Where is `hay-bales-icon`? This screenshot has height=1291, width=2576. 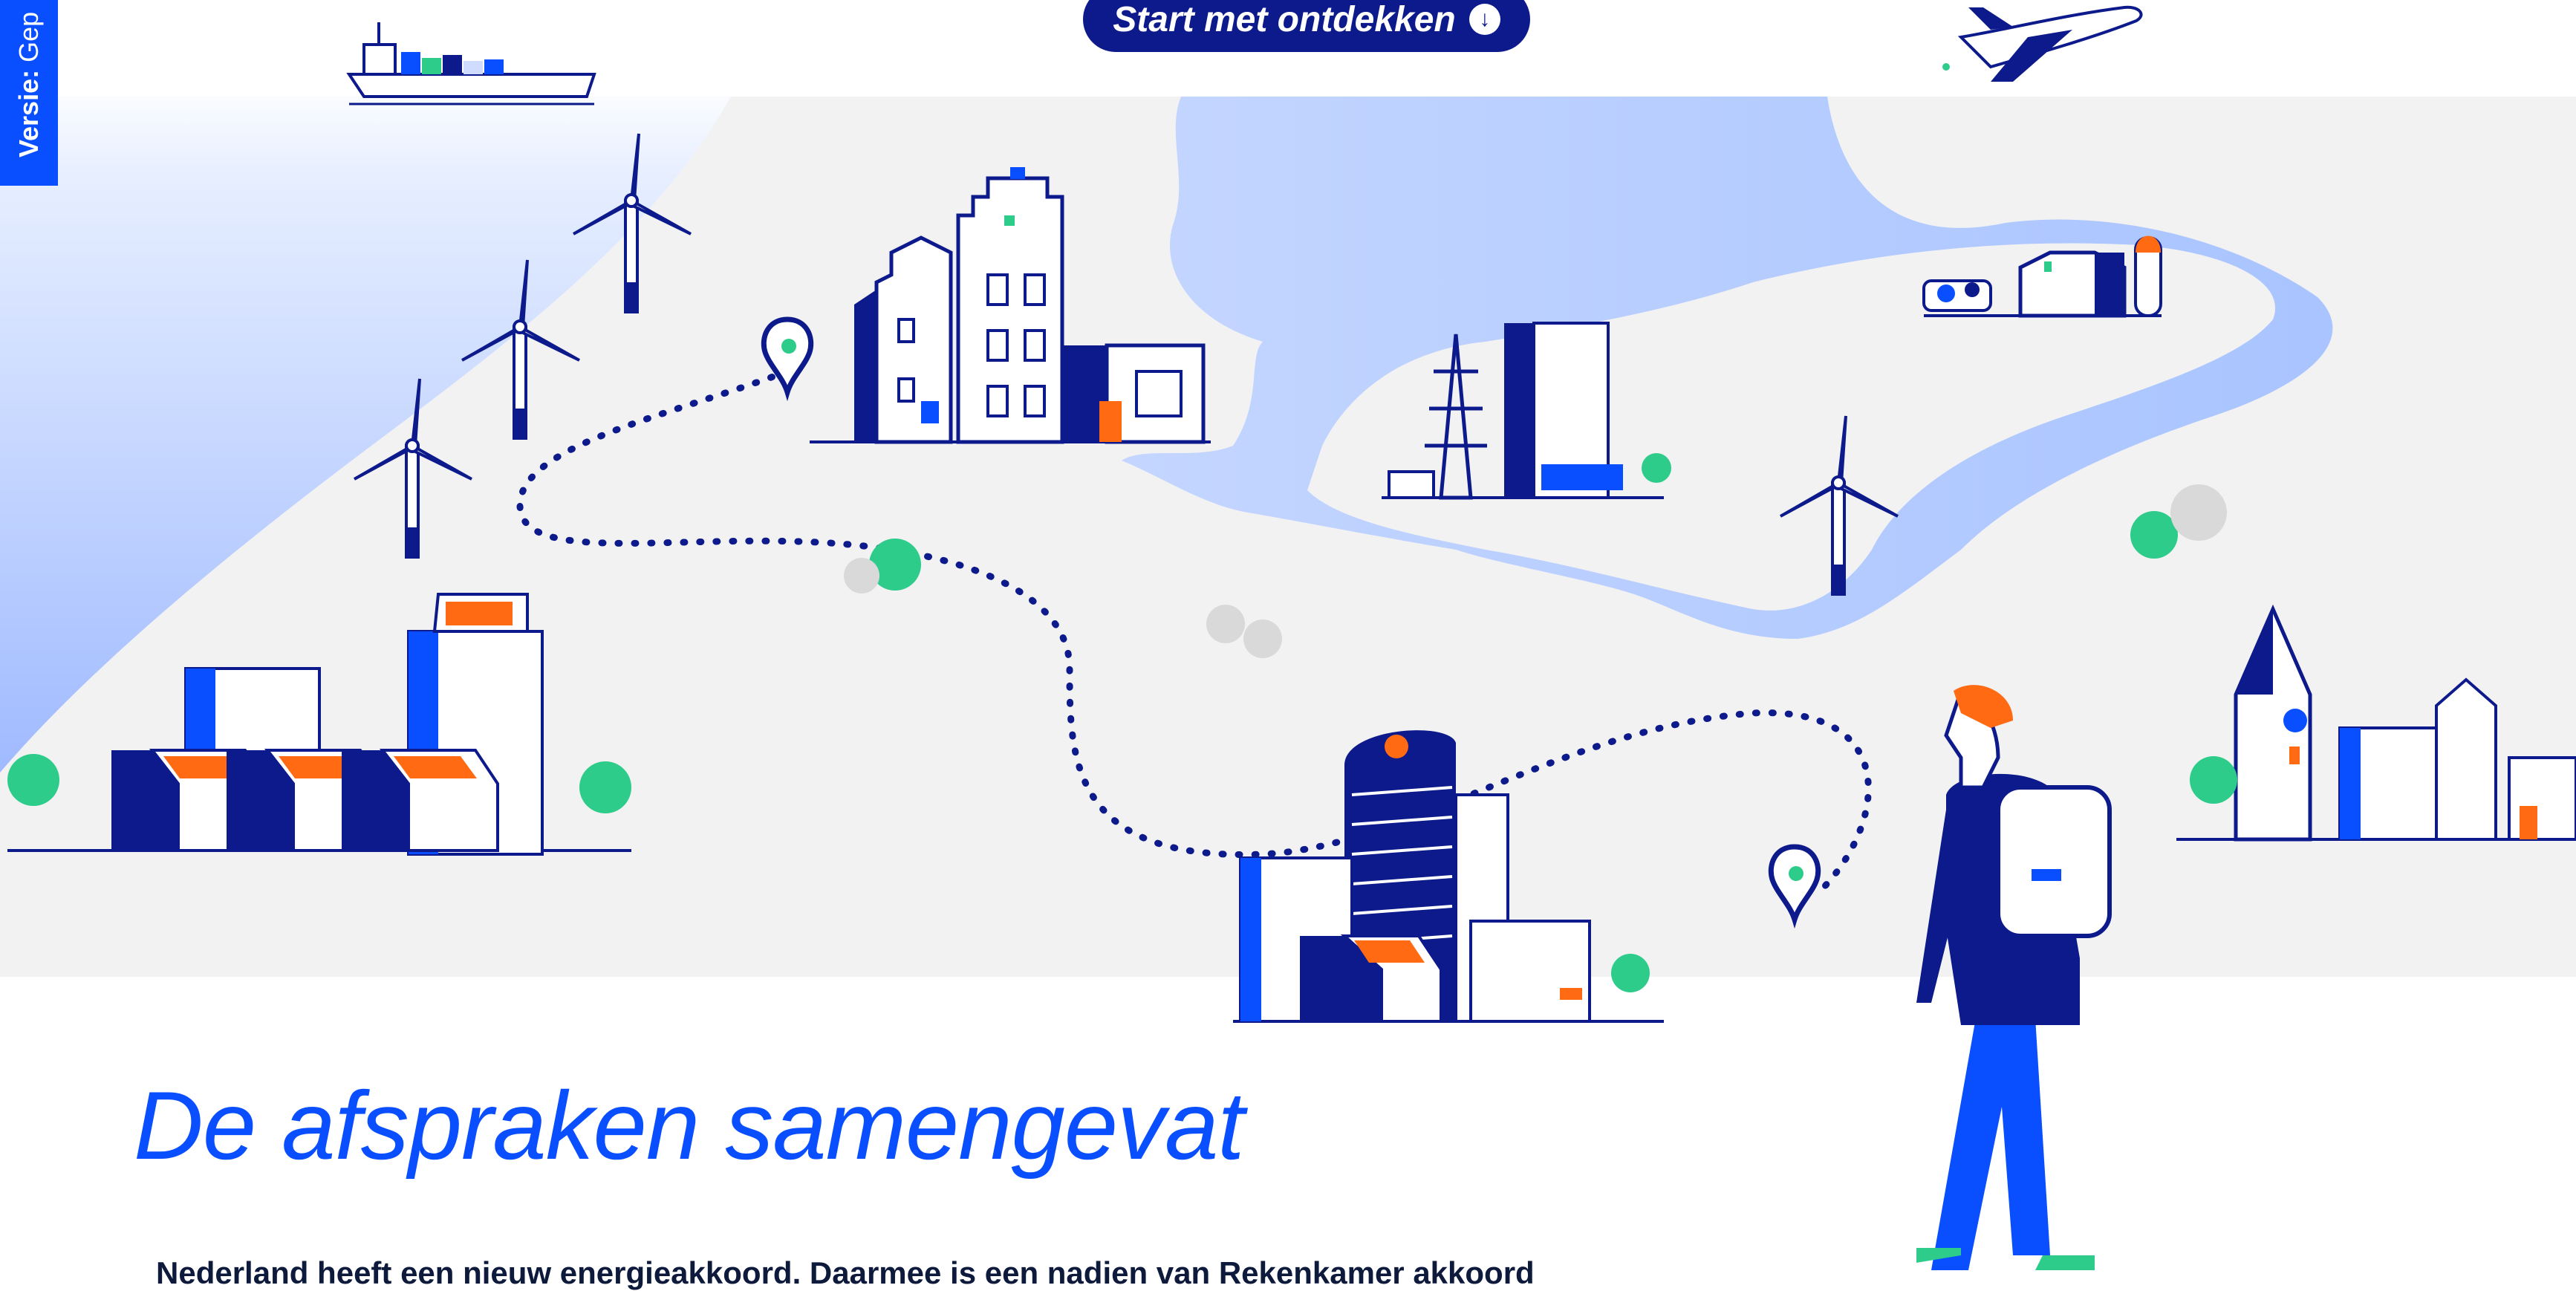 hay-bales-icon is located at coordinates (1225, 624).